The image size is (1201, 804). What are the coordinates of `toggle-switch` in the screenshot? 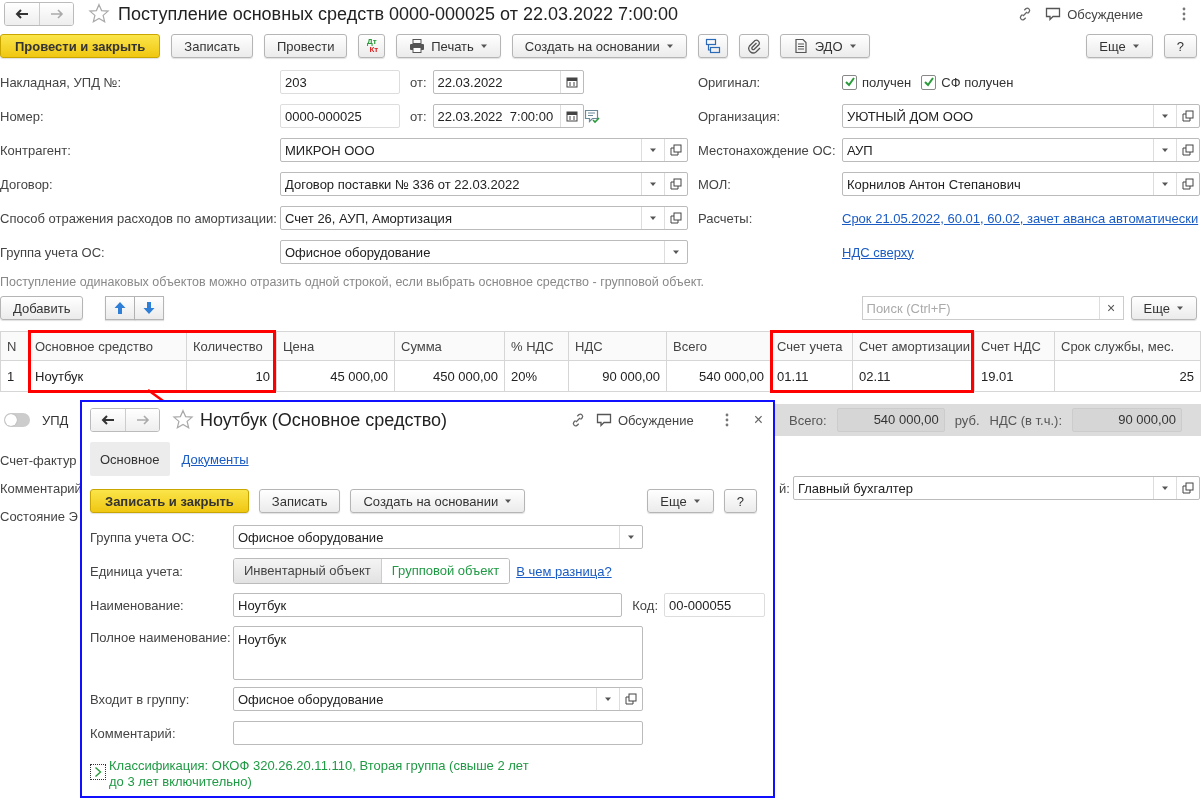 It's located at (17, 420).